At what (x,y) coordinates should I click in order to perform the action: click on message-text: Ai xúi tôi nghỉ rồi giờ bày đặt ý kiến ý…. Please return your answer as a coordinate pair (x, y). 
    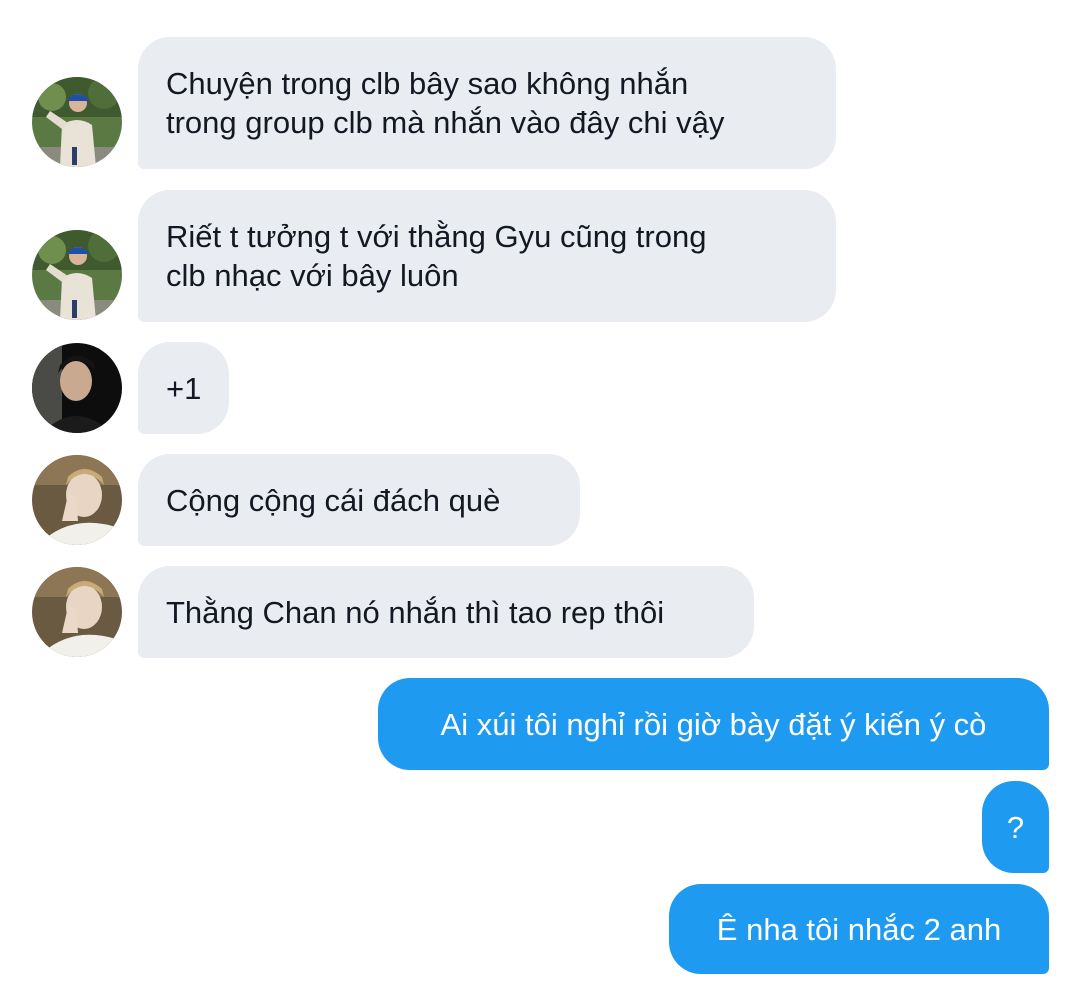
    Looking at the image, I should click on (713, 724).